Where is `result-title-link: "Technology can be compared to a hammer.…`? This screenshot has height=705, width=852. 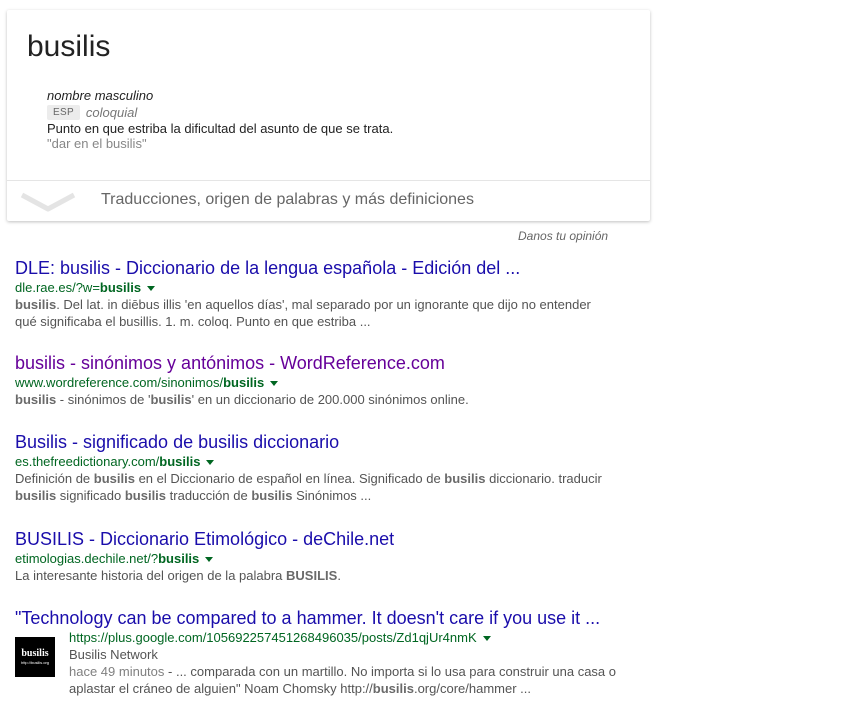 result-title-link: "Technology can be compared to a hammer.… is located at coordinates (307, 618).